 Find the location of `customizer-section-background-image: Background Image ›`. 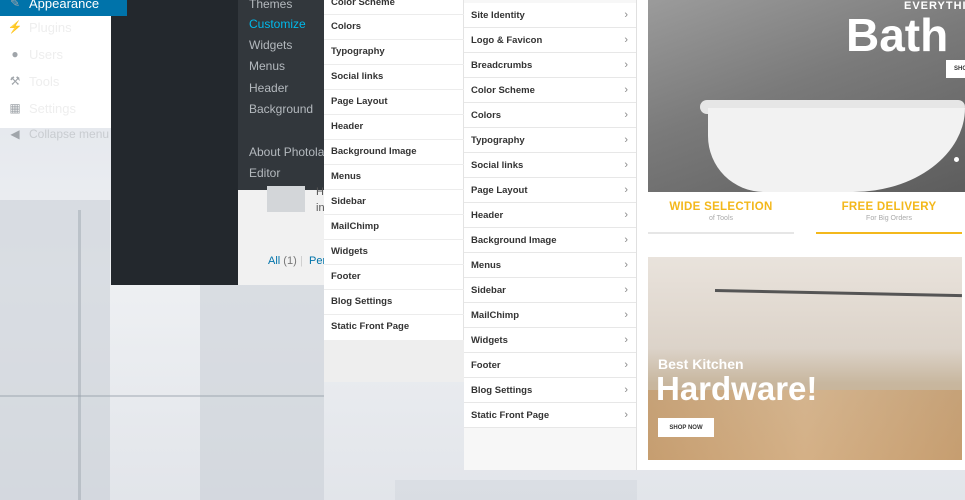

customizer-section-background-image: Background Image › is located at coordinates (550, 240).